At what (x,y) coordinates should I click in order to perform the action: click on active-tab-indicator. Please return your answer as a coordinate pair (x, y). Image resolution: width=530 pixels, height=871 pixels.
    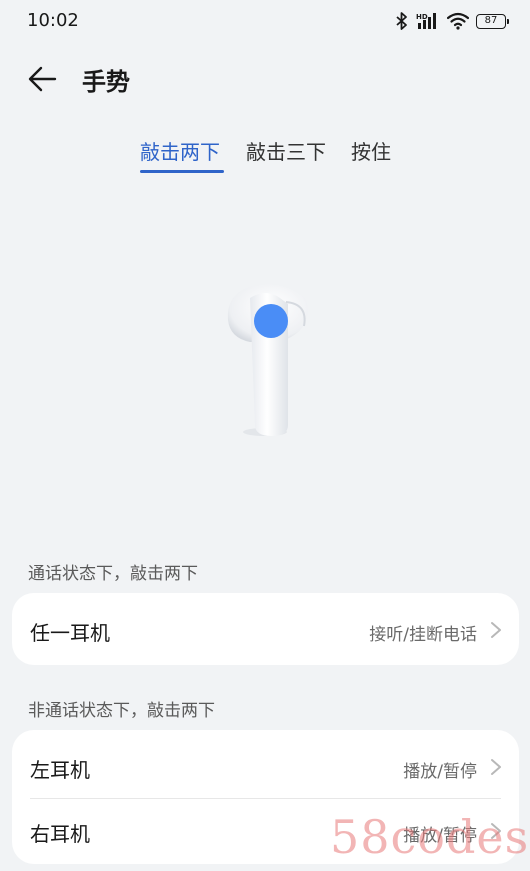
    Looking at the image, I should click on (182, 171).